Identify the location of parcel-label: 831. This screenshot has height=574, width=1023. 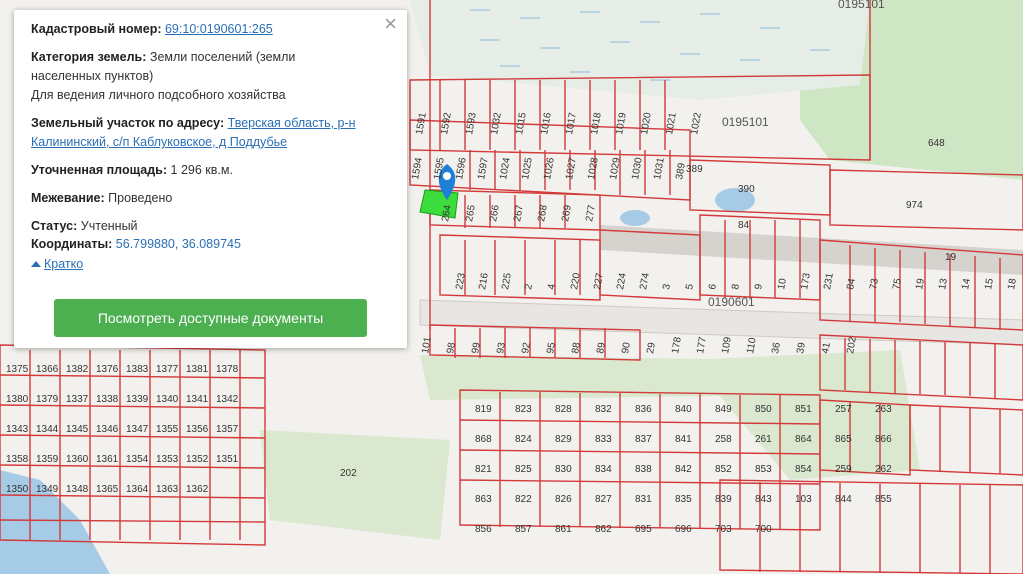
(643, 499).